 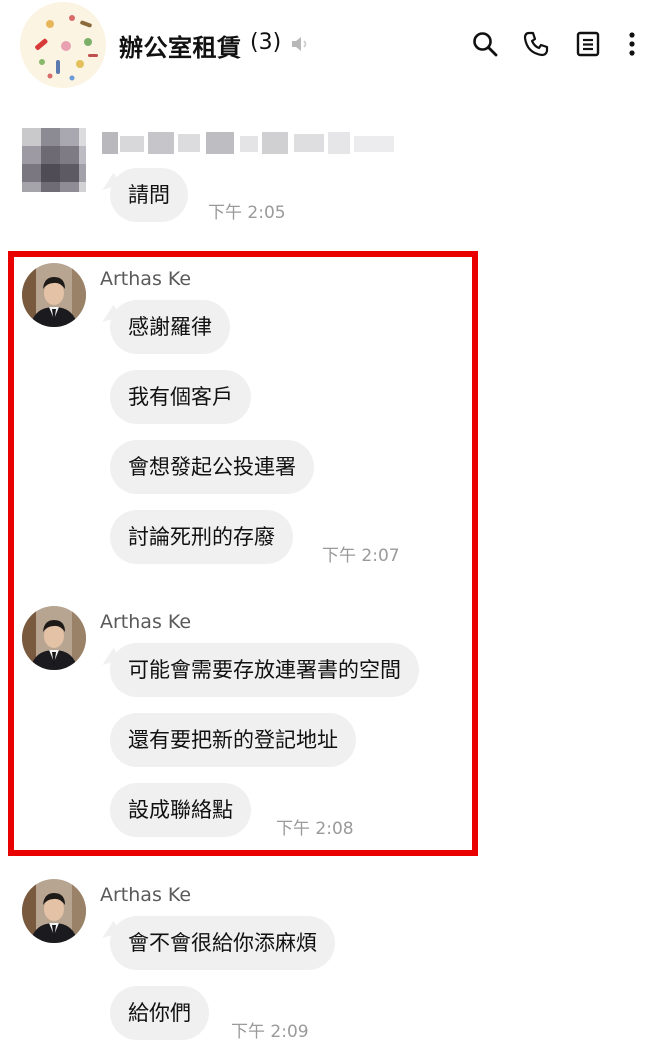 I want to click on message-time: 下午 2:09, so click(x=270, y=1032).